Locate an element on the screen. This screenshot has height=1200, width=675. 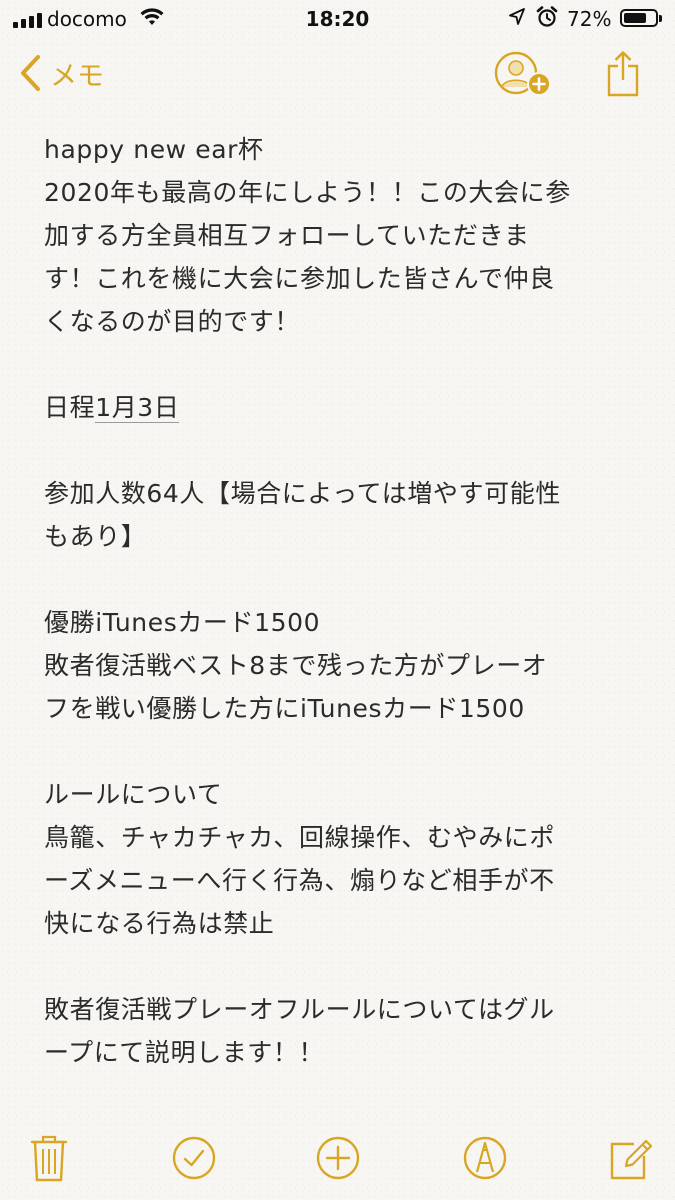
note-line: 参加人数64人【場合によっては増やす可能性 is located at coordinates (302, 493).